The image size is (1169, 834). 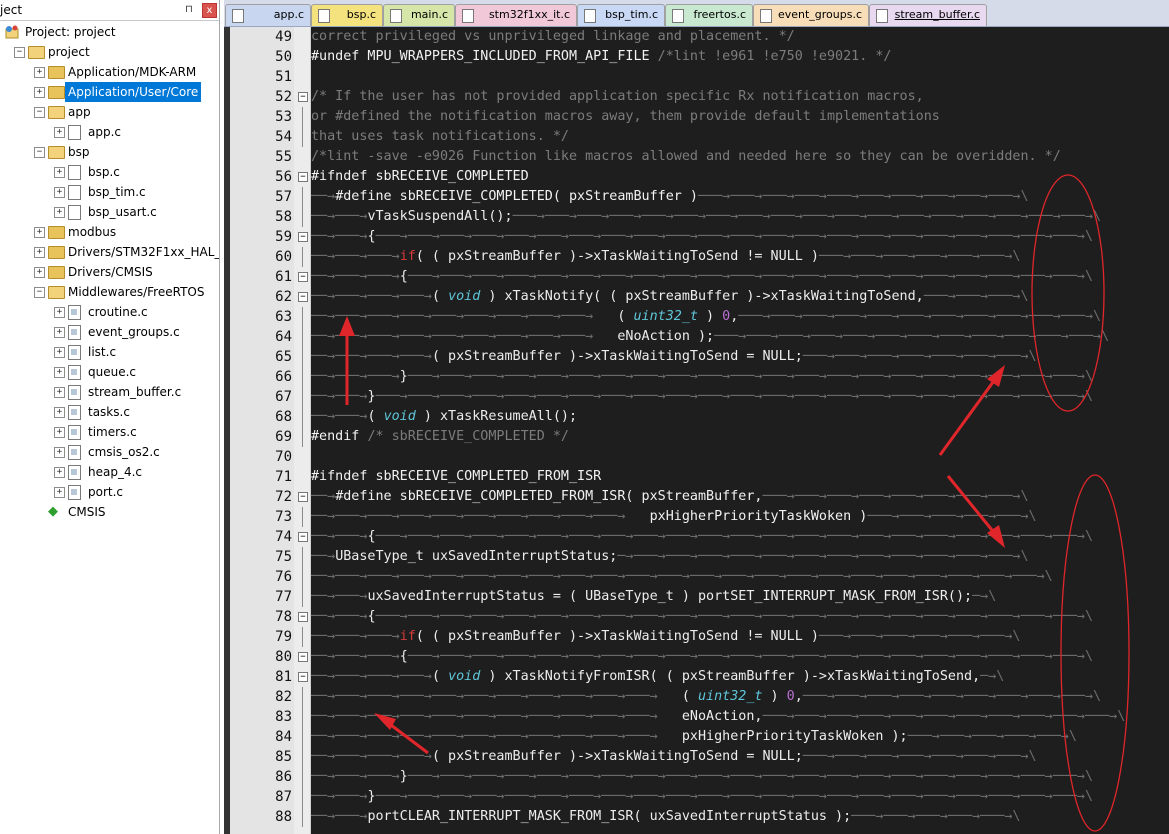 What do you see at coordinates (722, 716) in the screenshot?
I see `code-token: eNoAction,` at bounding box center [722, 716].